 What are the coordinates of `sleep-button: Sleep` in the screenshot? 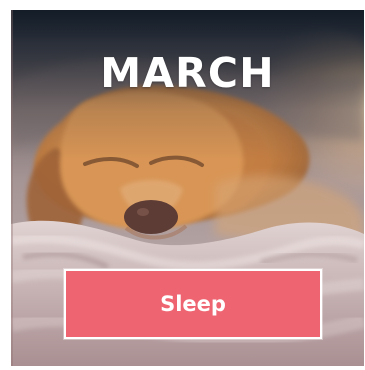 It's located at (193, 304).